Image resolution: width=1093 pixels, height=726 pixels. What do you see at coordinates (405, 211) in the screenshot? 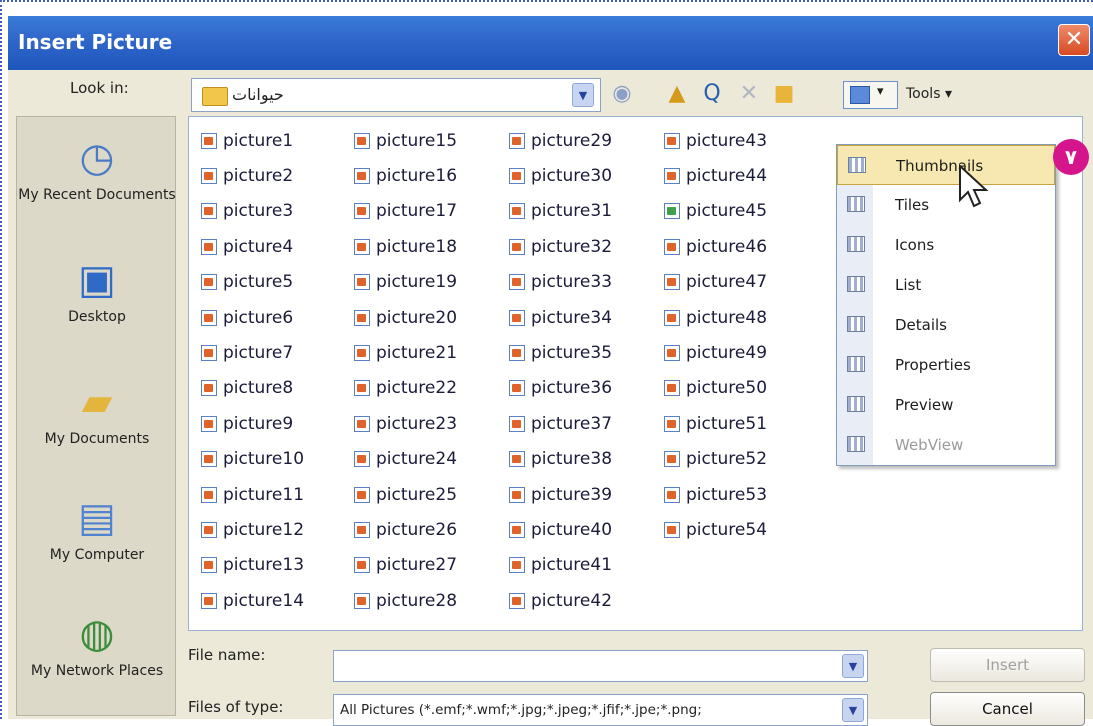
I see `file-item: picture17` at bounding box center [405, 211].